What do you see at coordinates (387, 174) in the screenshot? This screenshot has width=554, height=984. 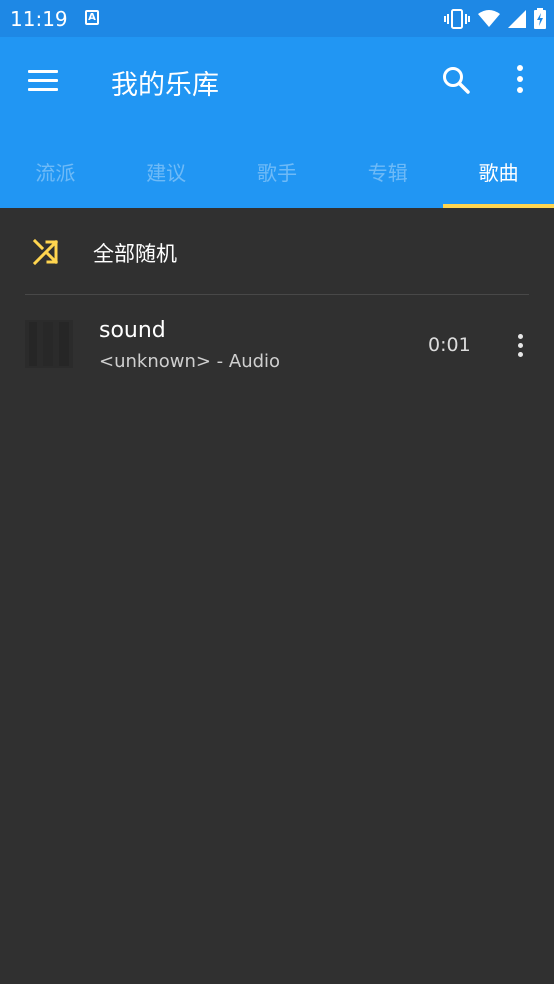 I see `tab-albums: 专辑` at bounding box center [387, 174].